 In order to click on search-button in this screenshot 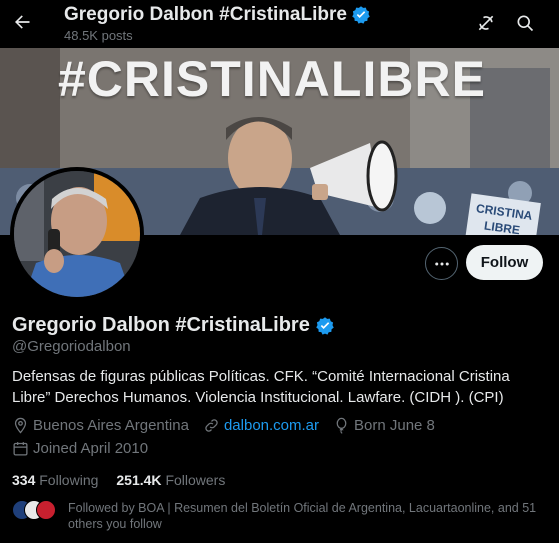, I will do `click(525, 23)`.